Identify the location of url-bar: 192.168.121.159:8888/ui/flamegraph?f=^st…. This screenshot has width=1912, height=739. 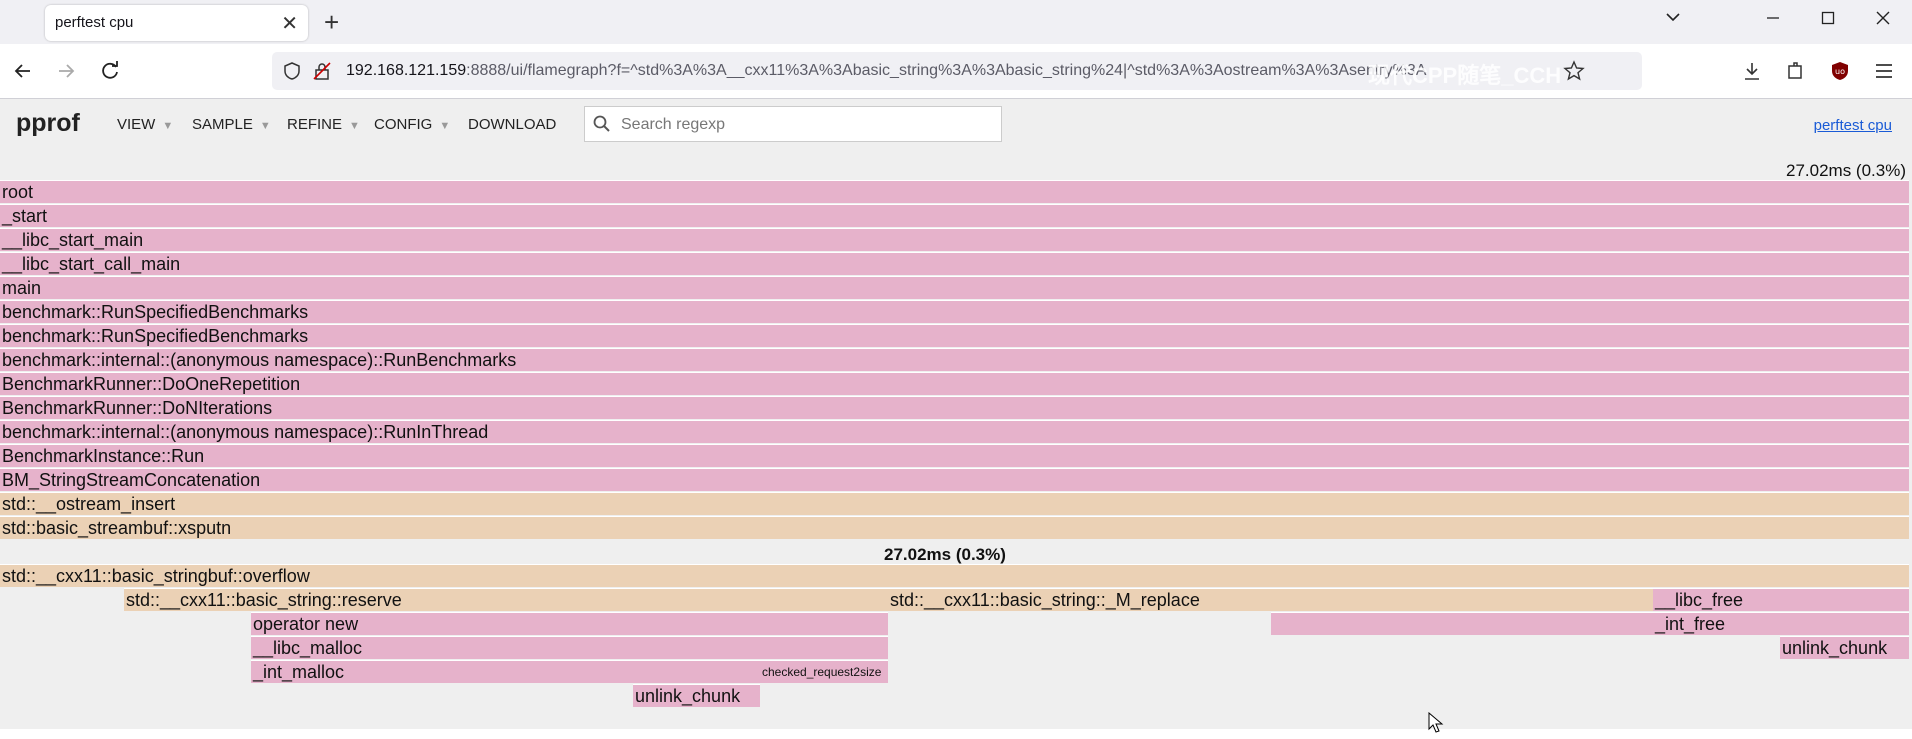
(957, 71).